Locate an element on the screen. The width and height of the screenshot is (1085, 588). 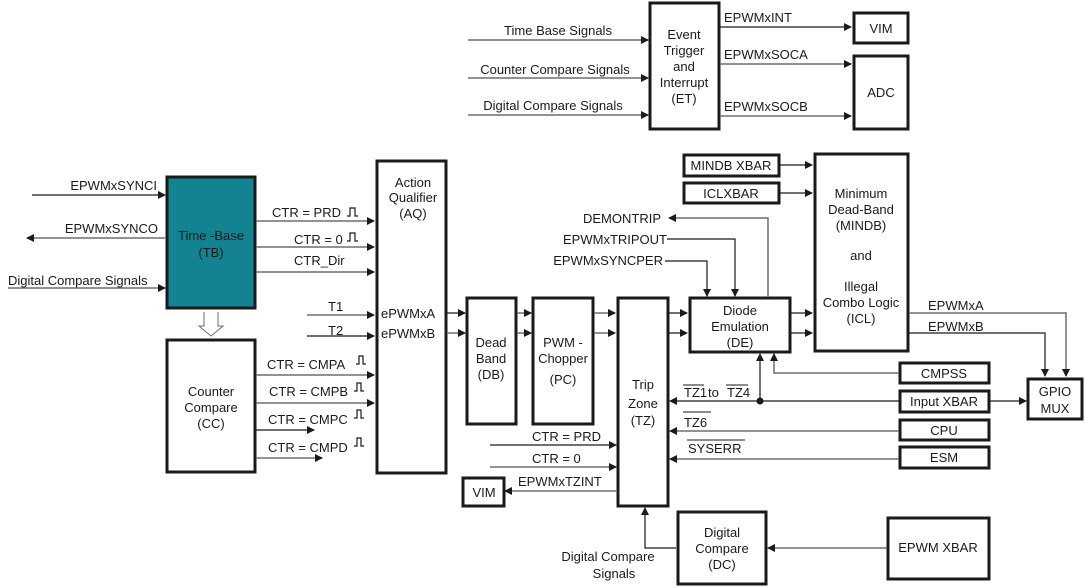
db-pc-section: Dead Band (DB) PWM - Chopper (PC) is located at coordinates (540, 361).